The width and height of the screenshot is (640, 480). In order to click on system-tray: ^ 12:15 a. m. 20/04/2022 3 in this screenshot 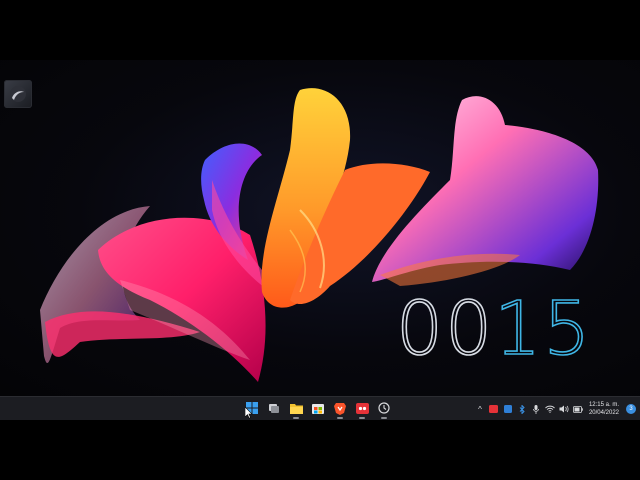, I will do `click(555, 409)`.